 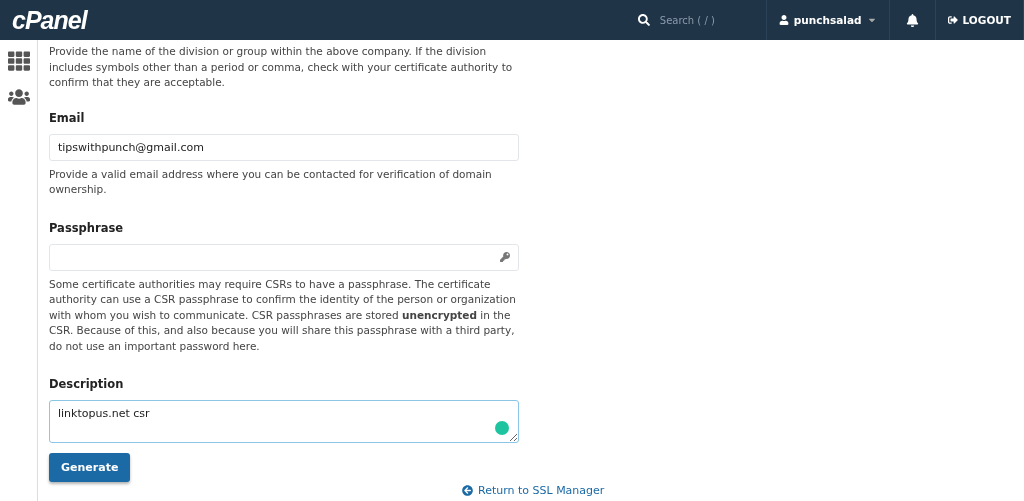 What do you see at coordinates (284, 147) in the screenshot?
I see `email-field: tipswithpunch@gmail.com` at bounding box center [284, 147].